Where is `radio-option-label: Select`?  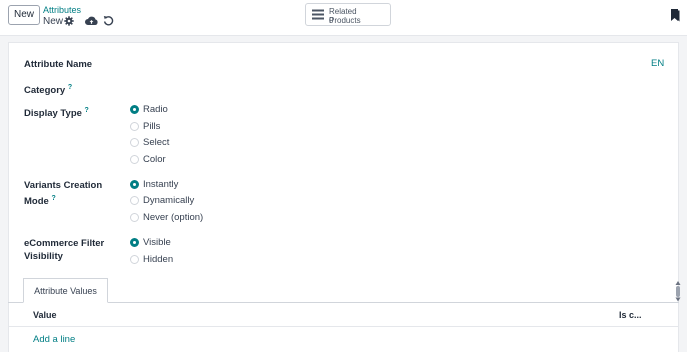 radio-option-label: Select is located at coordinates (156, 142).